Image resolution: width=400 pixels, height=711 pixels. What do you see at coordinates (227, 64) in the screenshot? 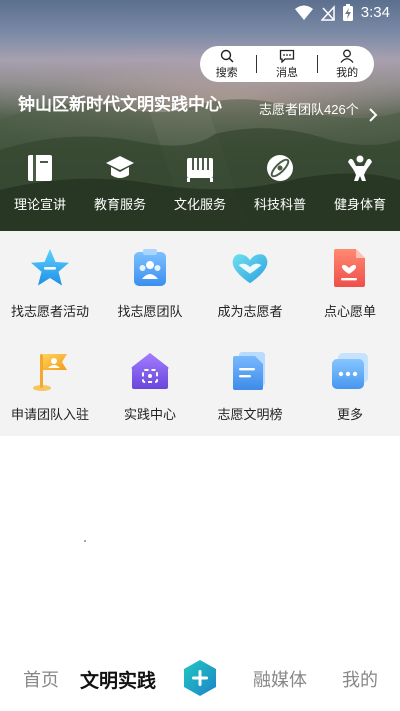
I see `search-button: 搜索` at bounding box center [227, 64].